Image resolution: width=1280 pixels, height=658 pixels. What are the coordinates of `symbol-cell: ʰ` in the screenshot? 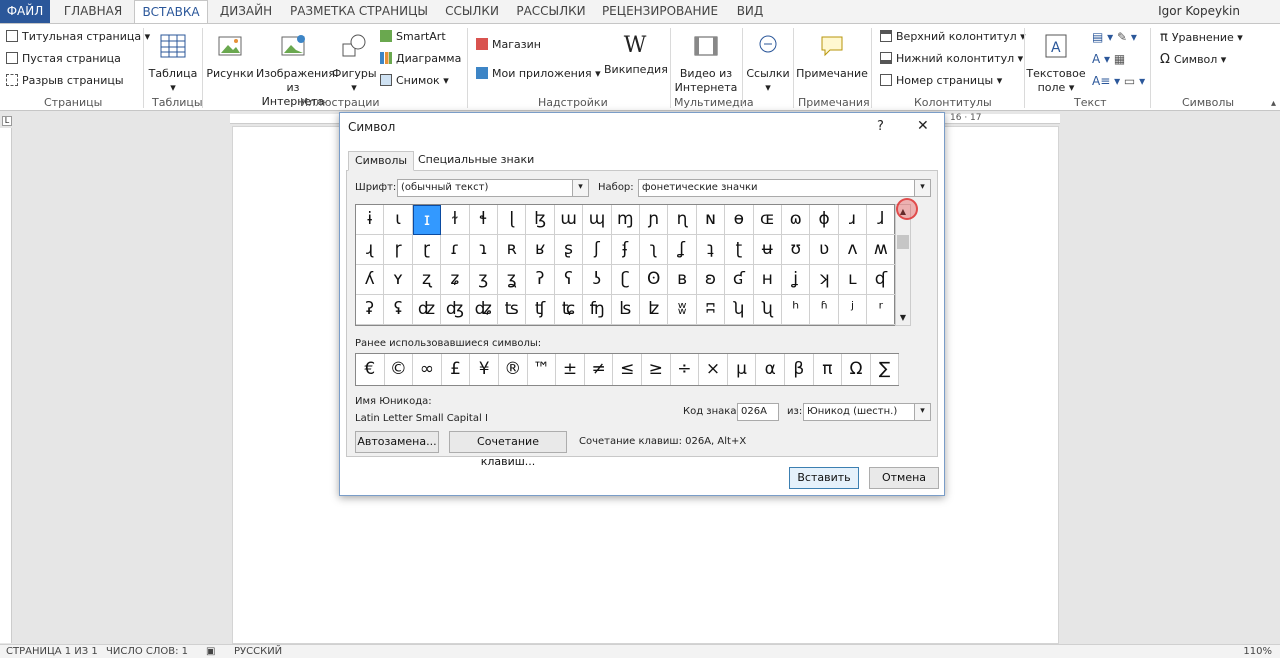 It's located at (796, 310).